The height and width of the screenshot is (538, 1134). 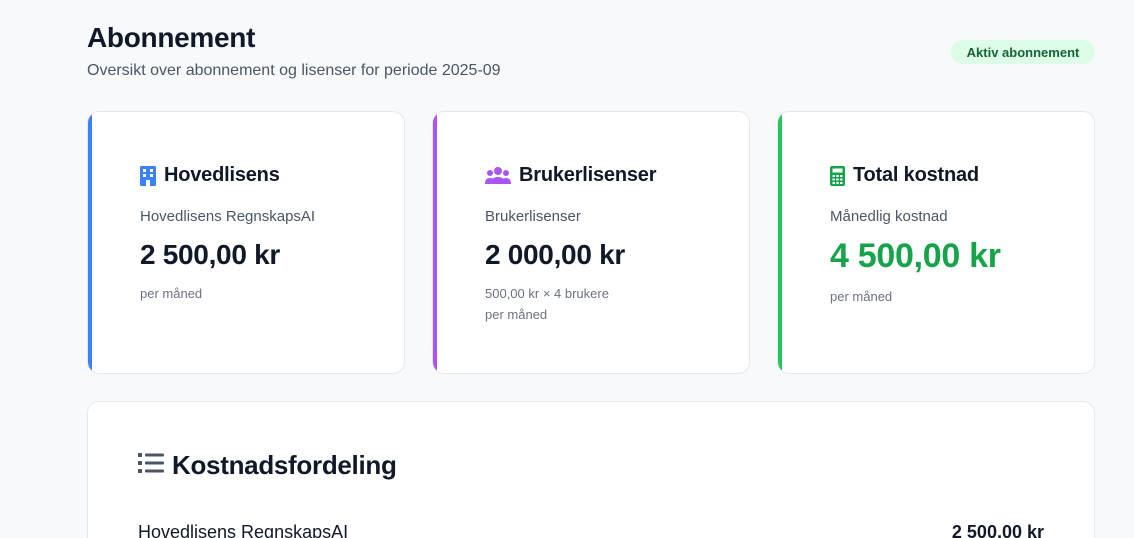 I want to click on cost-breakdown-title: Kostnadsfordeling, so click(x=284, y=465).